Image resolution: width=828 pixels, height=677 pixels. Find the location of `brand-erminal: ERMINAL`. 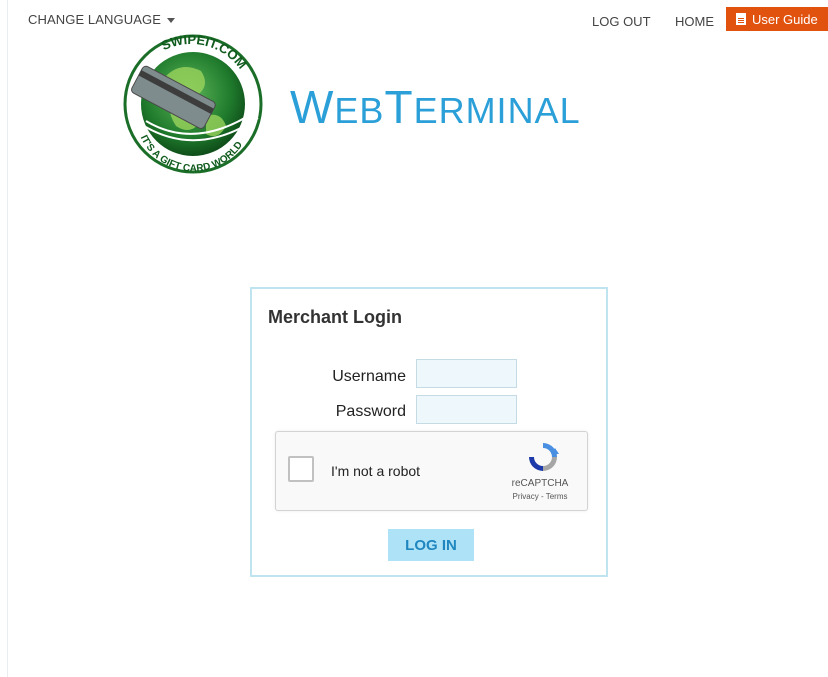

brand-erminal: ERMINAL is located at coordinates (497, 110).